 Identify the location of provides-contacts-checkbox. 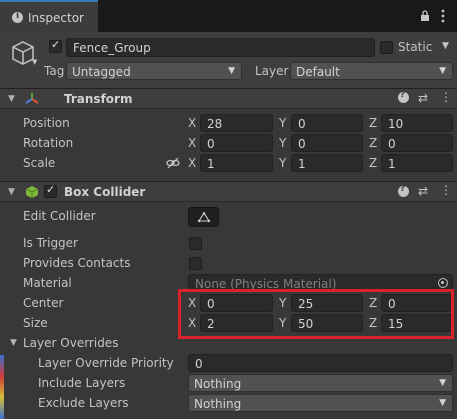
(195, 263).